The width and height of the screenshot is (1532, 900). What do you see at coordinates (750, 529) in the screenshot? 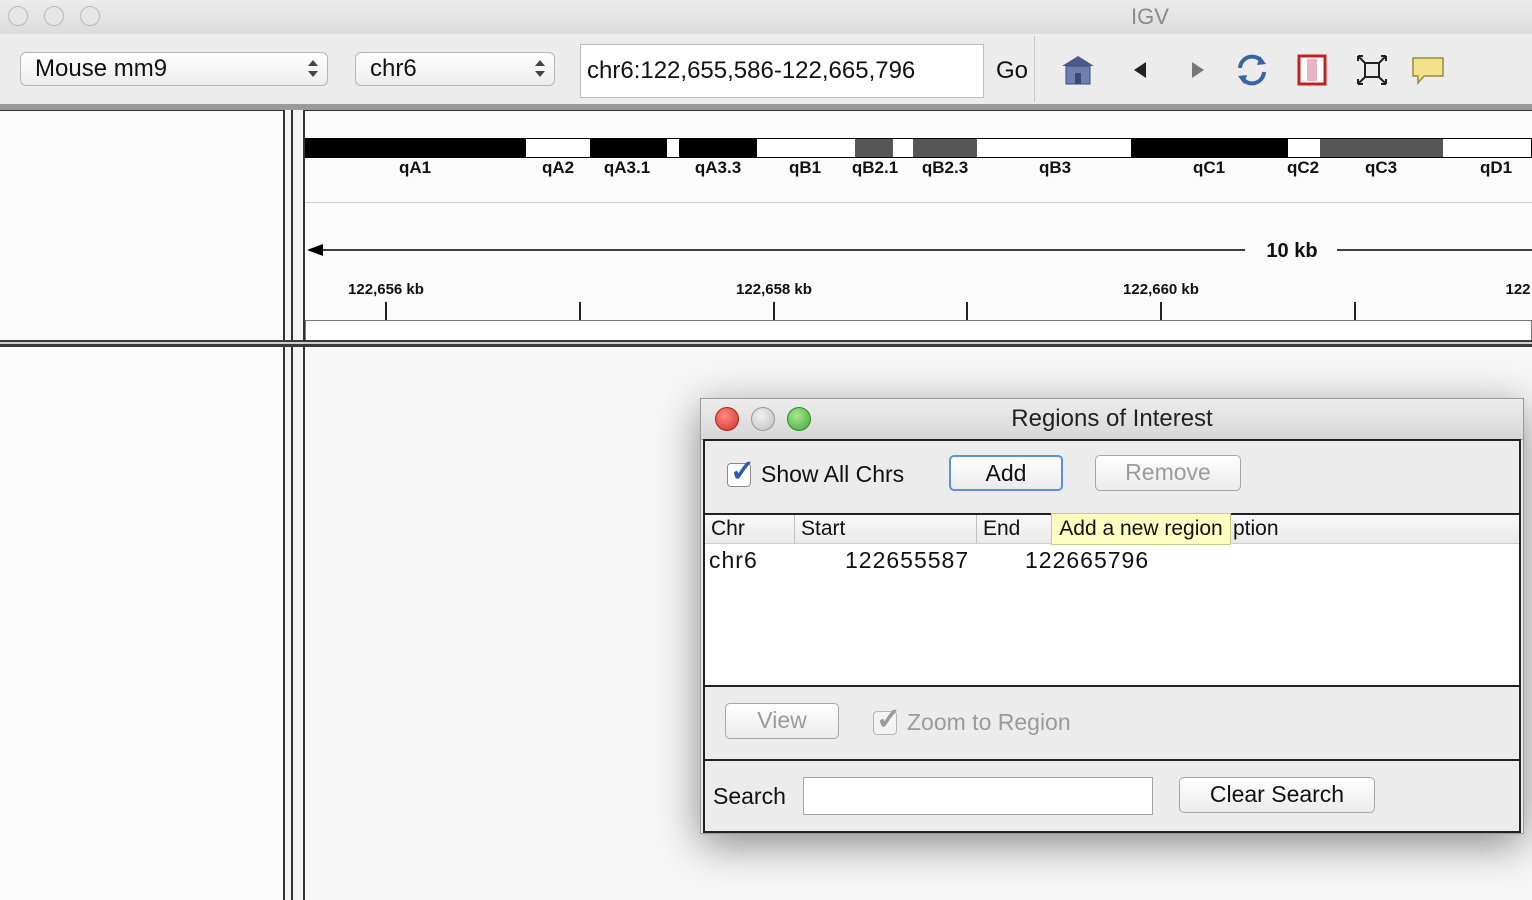
I see `column-header-chr: Chr` at bounding box center [750, 529].